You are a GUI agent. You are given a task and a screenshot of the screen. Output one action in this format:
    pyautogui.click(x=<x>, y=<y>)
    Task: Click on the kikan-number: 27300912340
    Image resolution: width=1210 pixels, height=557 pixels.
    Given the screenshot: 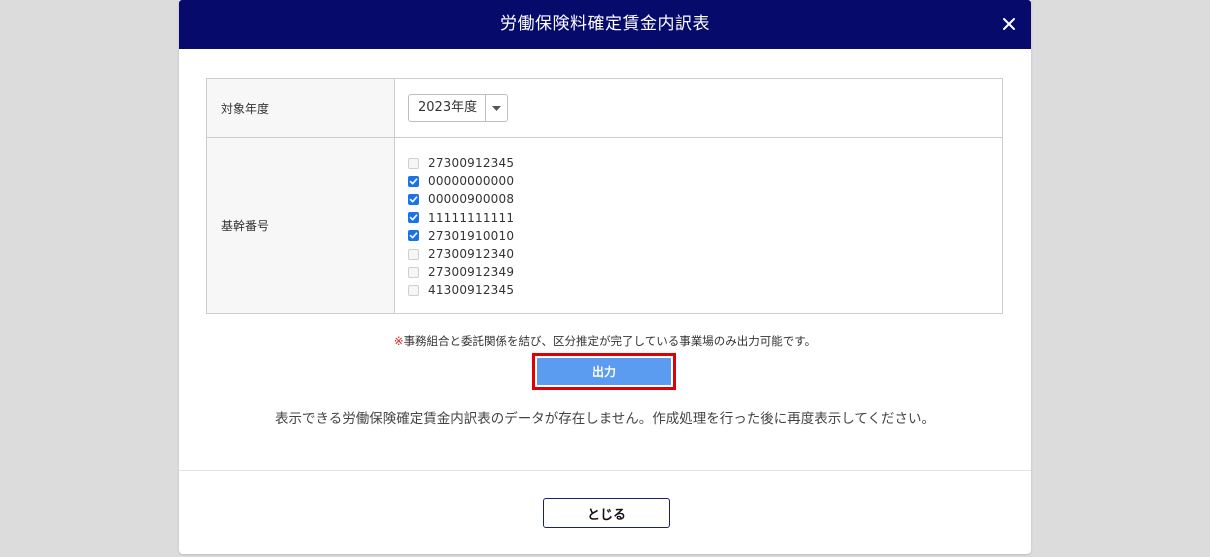 What is the action you would take?
    pyautogui.click(x=471, y=254)
    